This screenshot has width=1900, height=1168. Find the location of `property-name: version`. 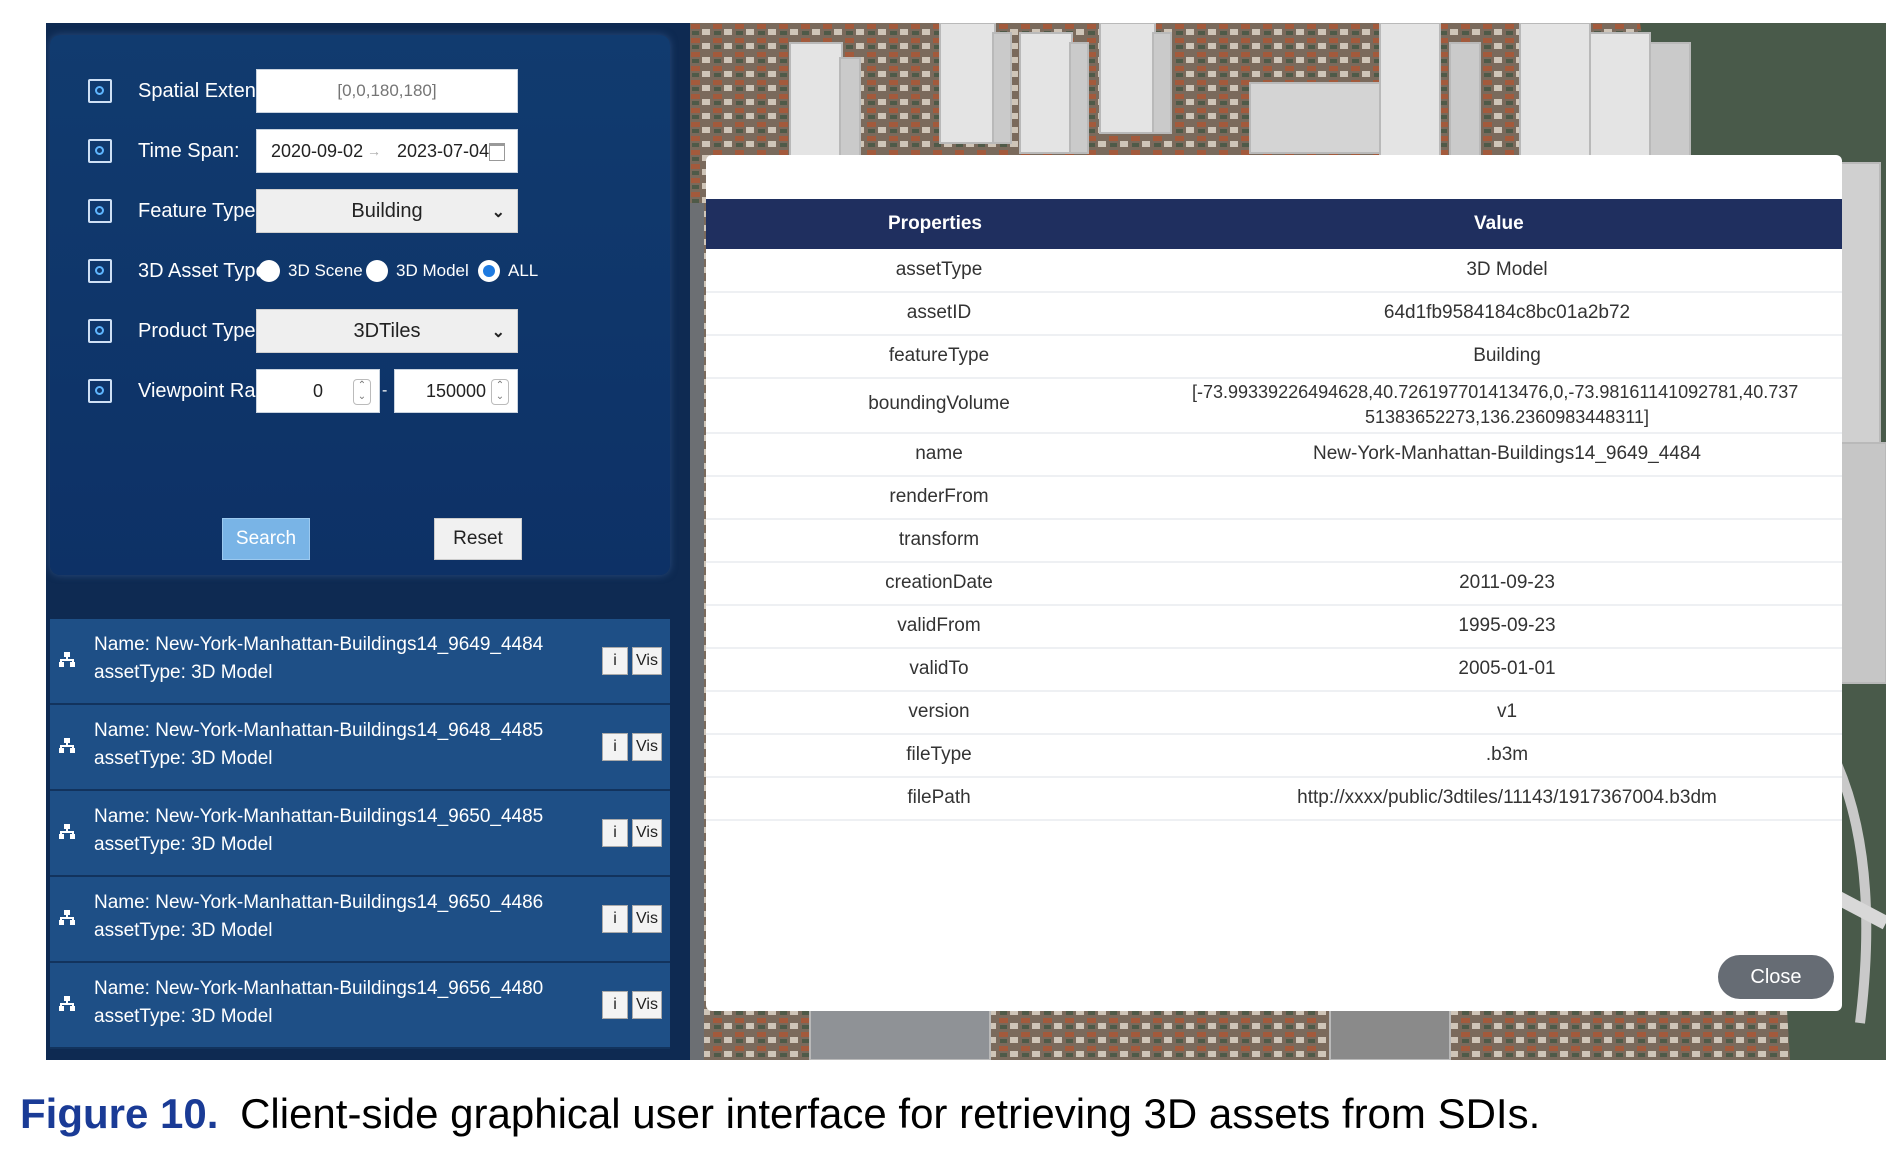

property-name: version is located at coordinates (939, 711).